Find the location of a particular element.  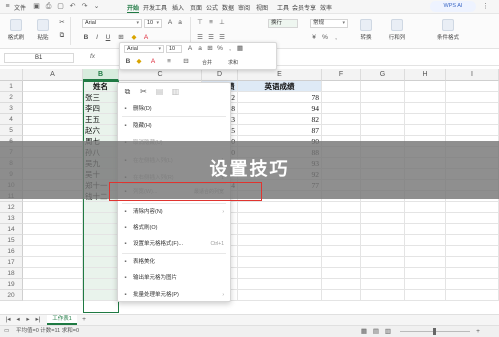

wrap-text-button: 换行 is located at coordinates (283, 23).